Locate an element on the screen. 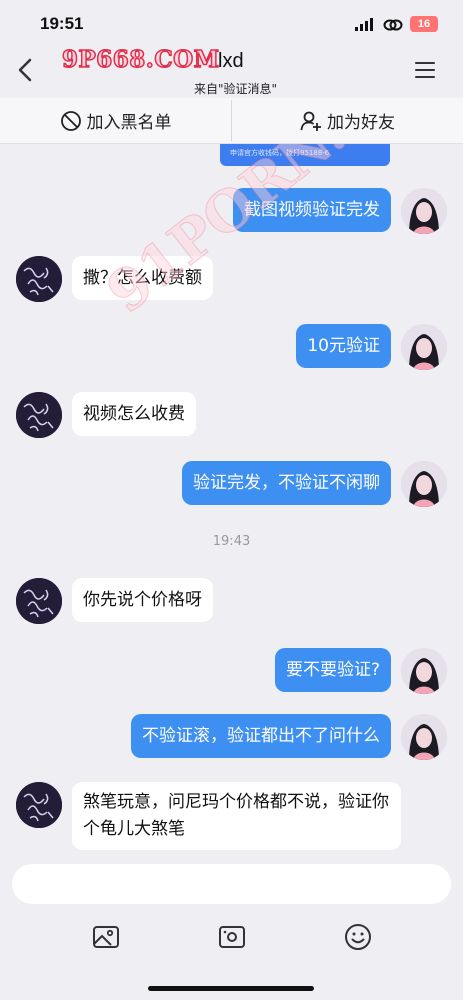  message-bubble-in: 煞笔玩意，问尼玛个价格都不说，验证你个龟儿大煞笔 is located at coordinates (236, 816).